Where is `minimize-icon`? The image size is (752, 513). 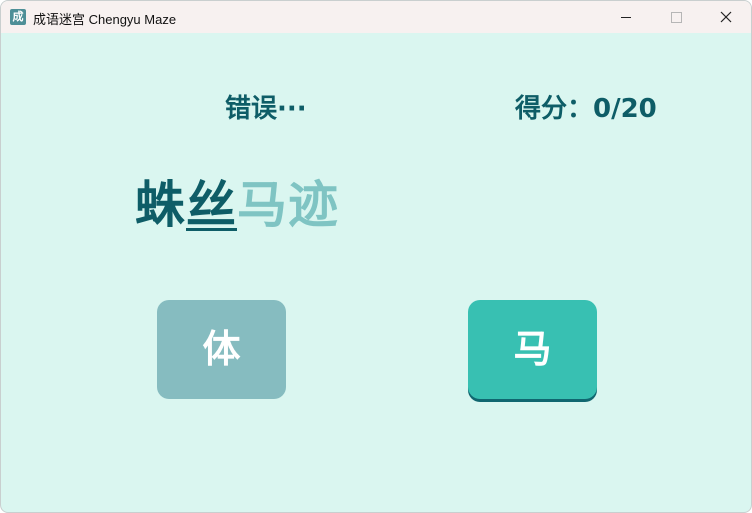 minimize-icon is located at coordinates (626, 17).